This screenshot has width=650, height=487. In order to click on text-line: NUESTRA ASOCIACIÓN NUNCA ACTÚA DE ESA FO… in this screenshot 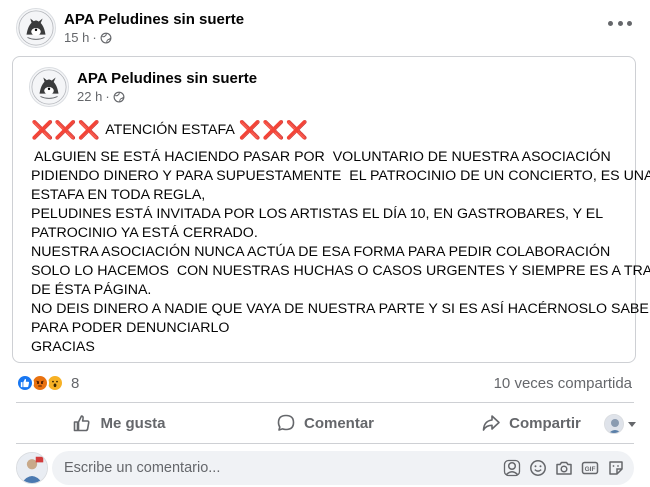, I will do `click(321, 252)`.